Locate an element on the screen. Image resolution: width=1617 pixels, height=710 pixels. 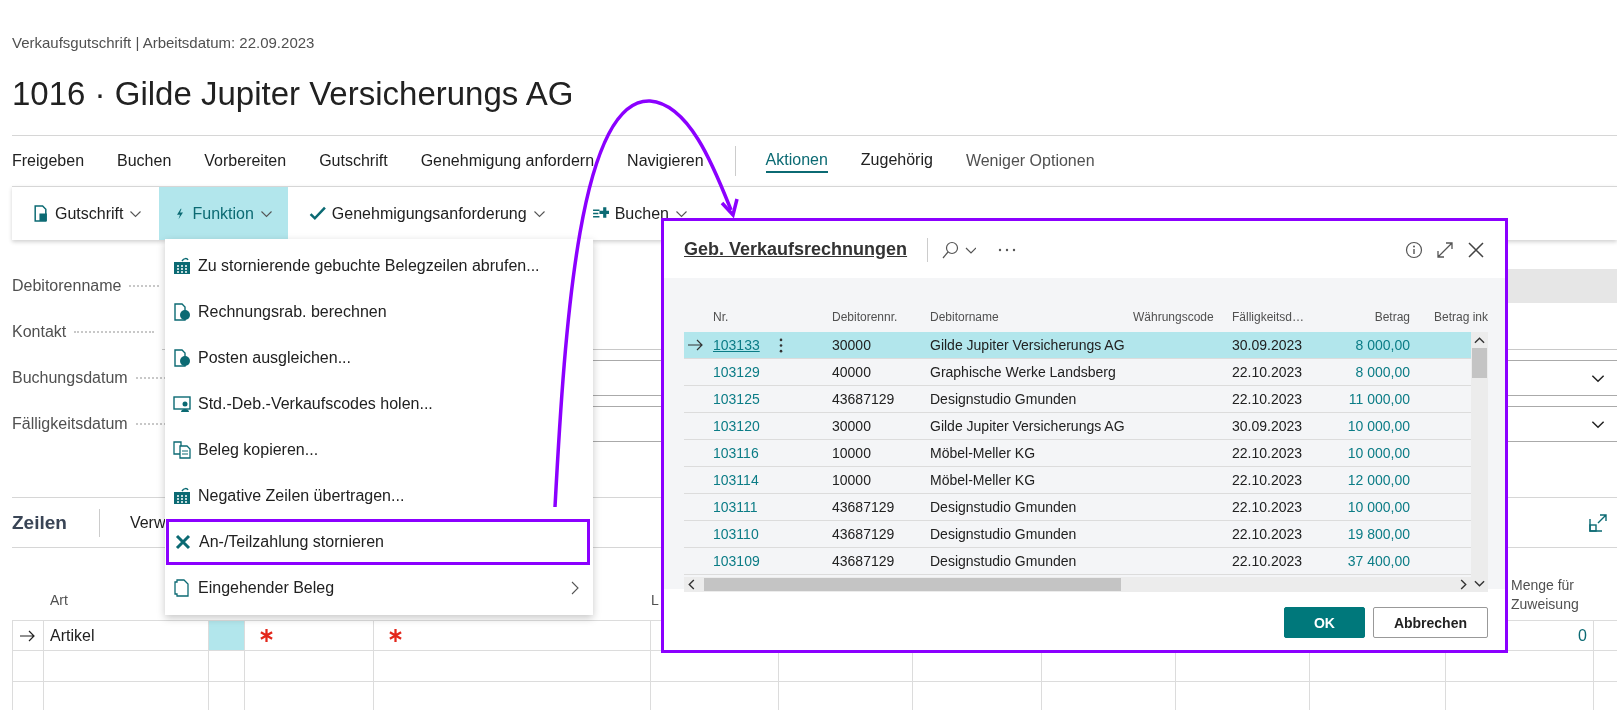
table-row: 103129 40000 Graphische Werke Landsberg 22.10.2023 8 000,00 is located at coordinates (1077, 372).